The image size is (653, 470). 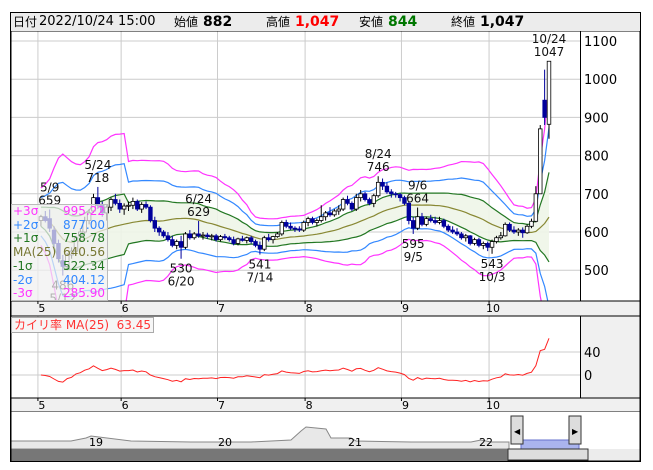 What do you see at coordinates (181, 269) in the screenshot?
I see `price-annotation: 530` at bounding box center [181, 269].